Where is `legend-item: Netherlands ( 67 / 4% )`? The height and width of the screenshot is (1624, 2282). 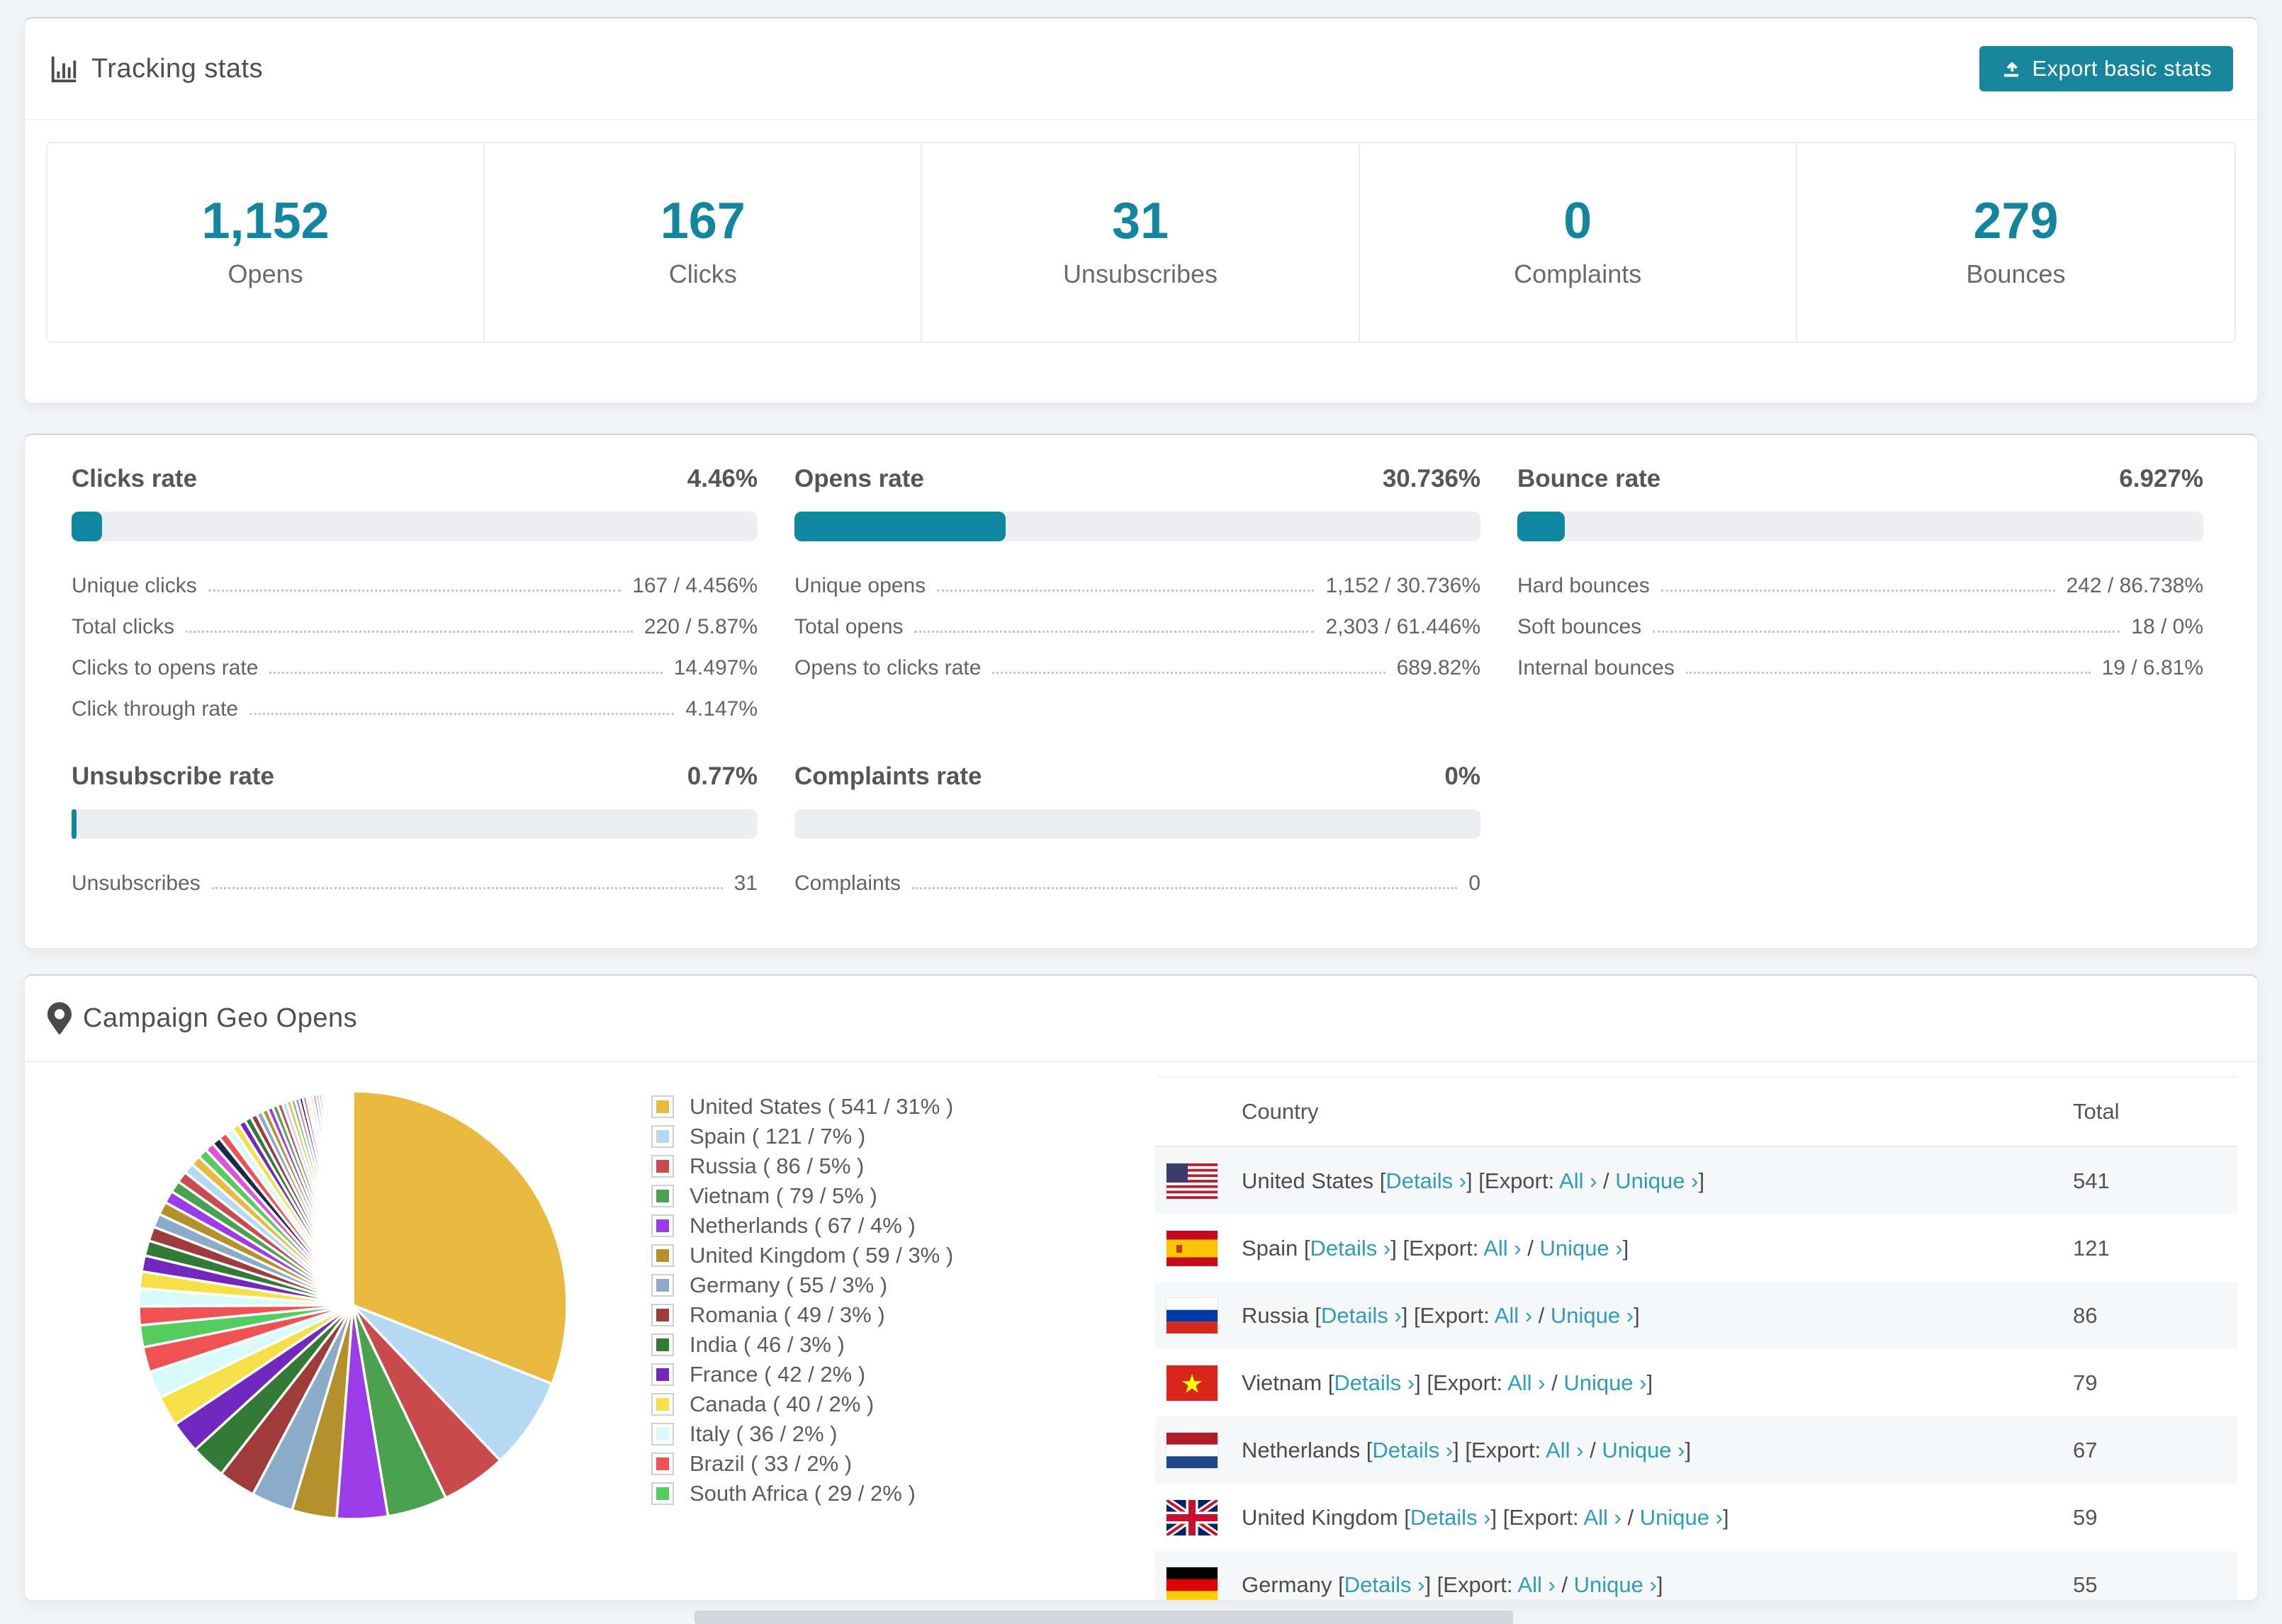 legend-item: Netherlands ( 67 / 4% ) is located at coordinates (802, 1226).